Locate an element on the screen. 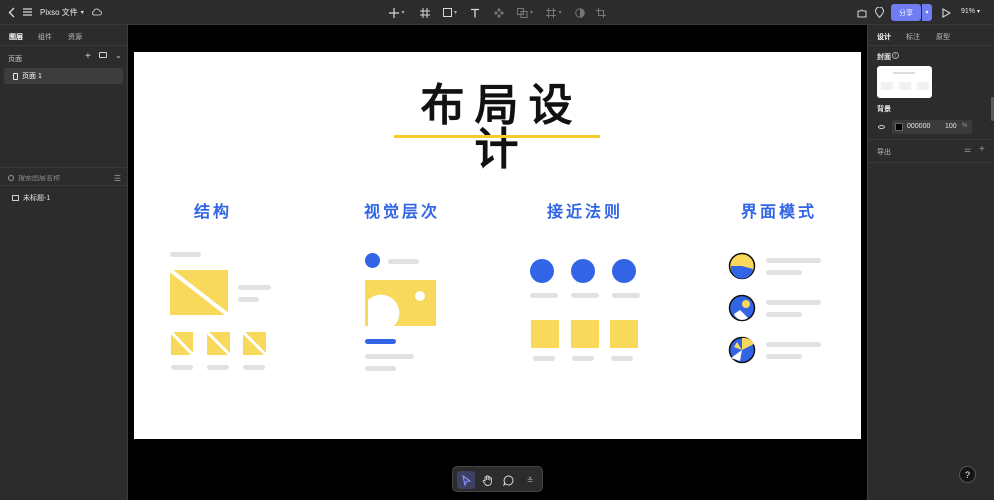  cover-thumbnail is located at coordinates (904, 82).